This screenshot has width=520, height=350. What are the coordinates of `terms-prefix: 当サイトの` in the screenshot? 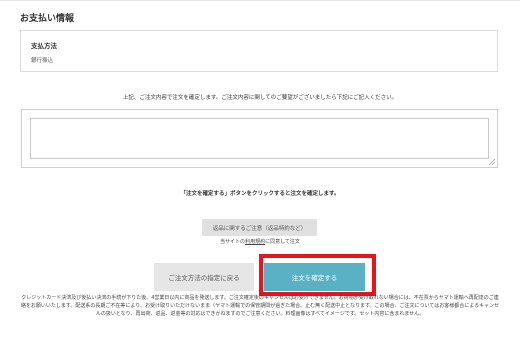 It's located at (233, 242).